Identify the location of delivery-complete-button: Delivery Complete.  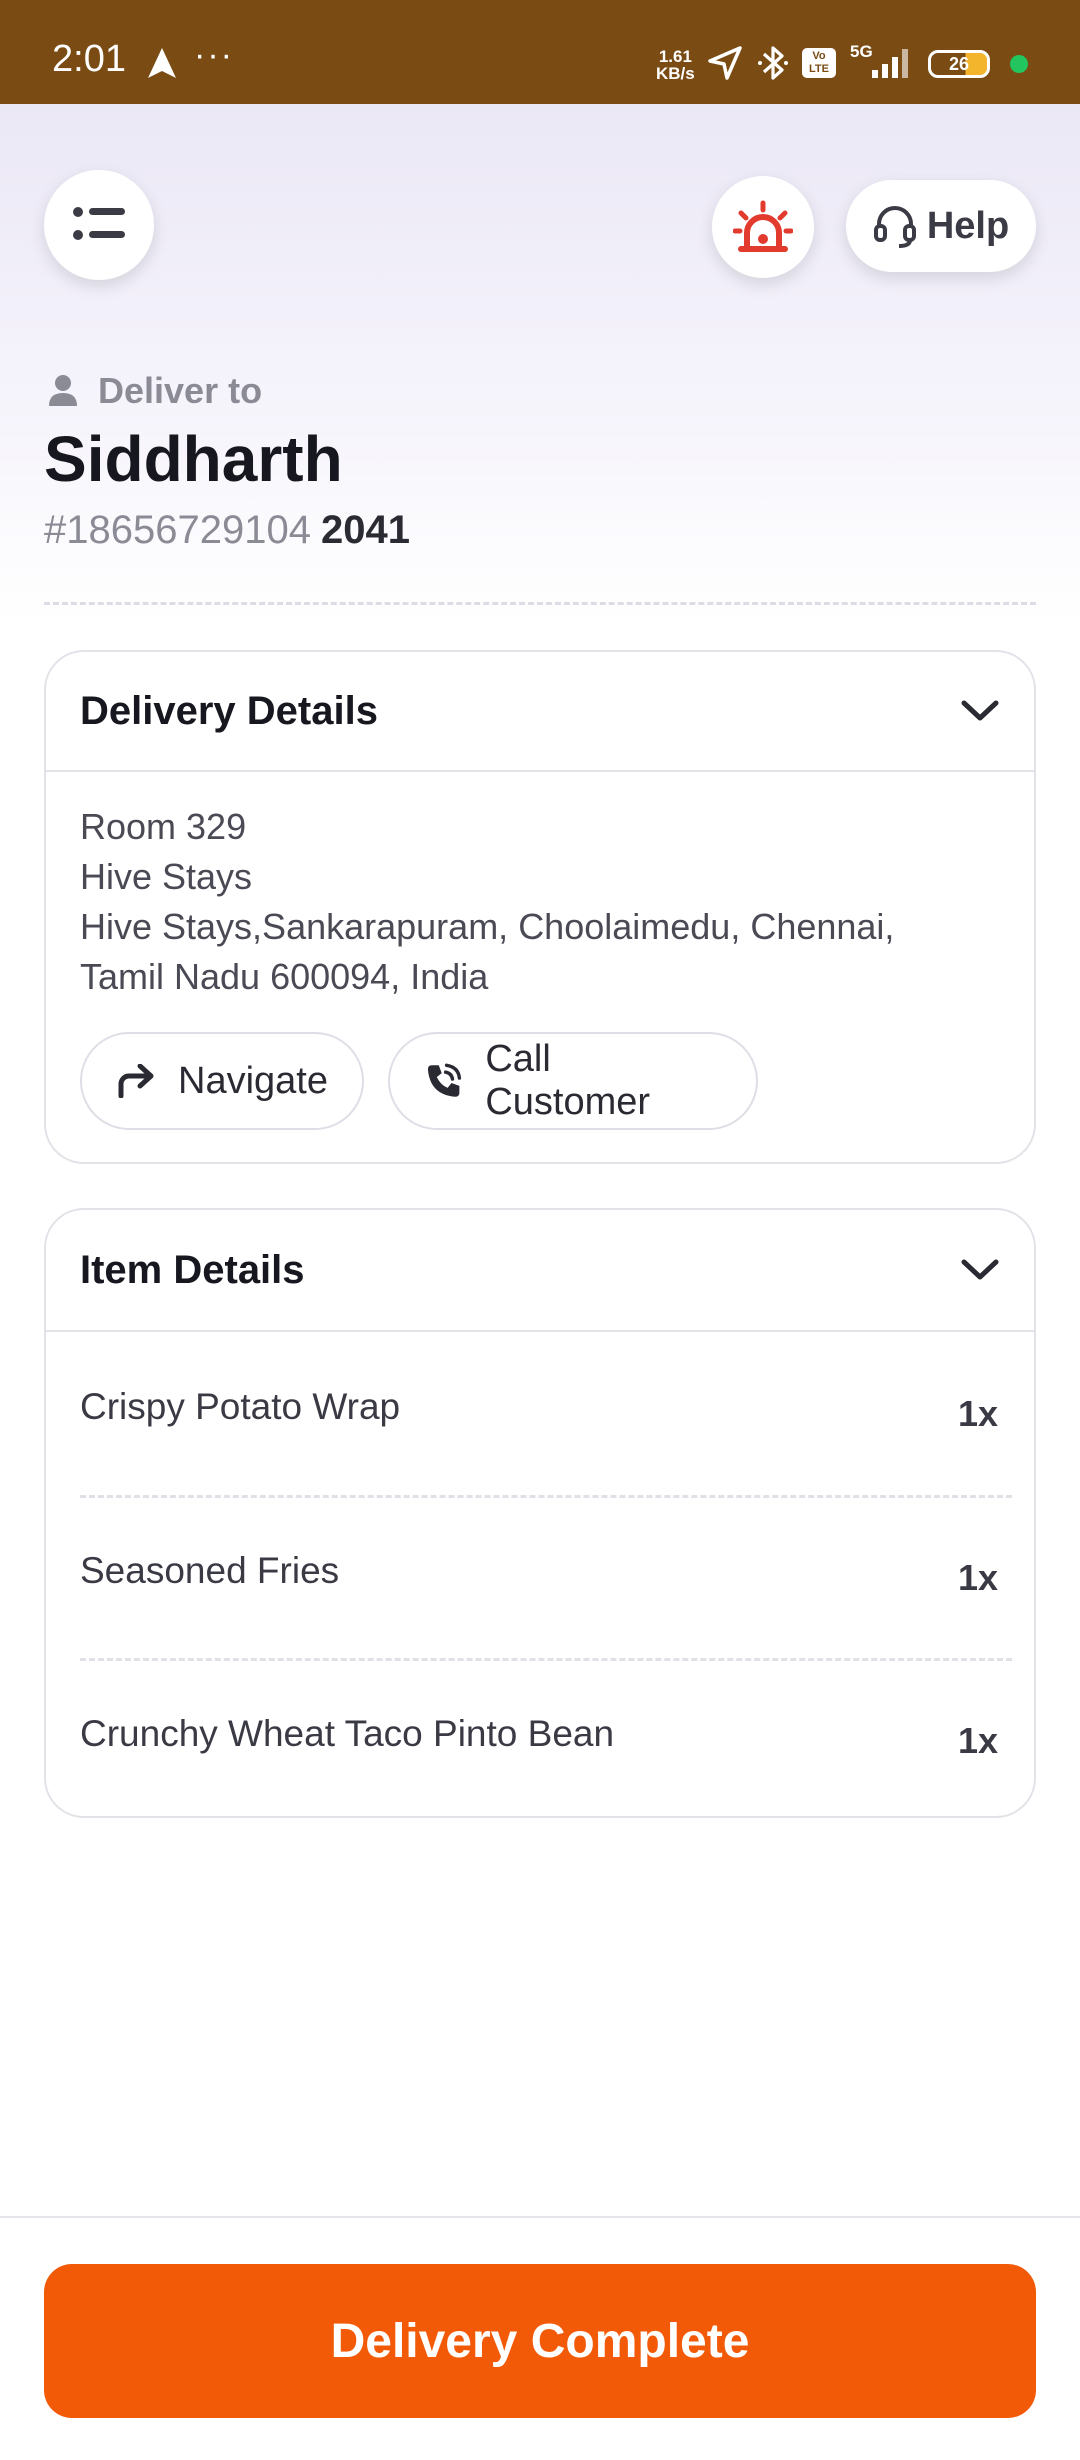
(540, 2341).